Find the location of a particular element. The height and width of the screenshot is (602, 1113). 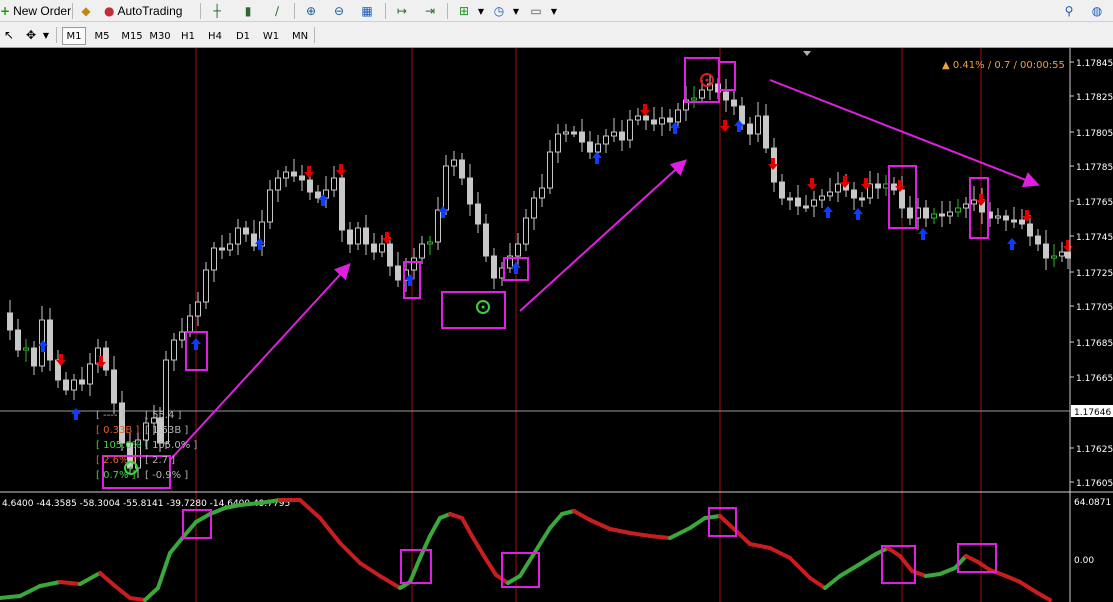

zoom-in-icon: ⊕ is located at coordinates (311, 11).